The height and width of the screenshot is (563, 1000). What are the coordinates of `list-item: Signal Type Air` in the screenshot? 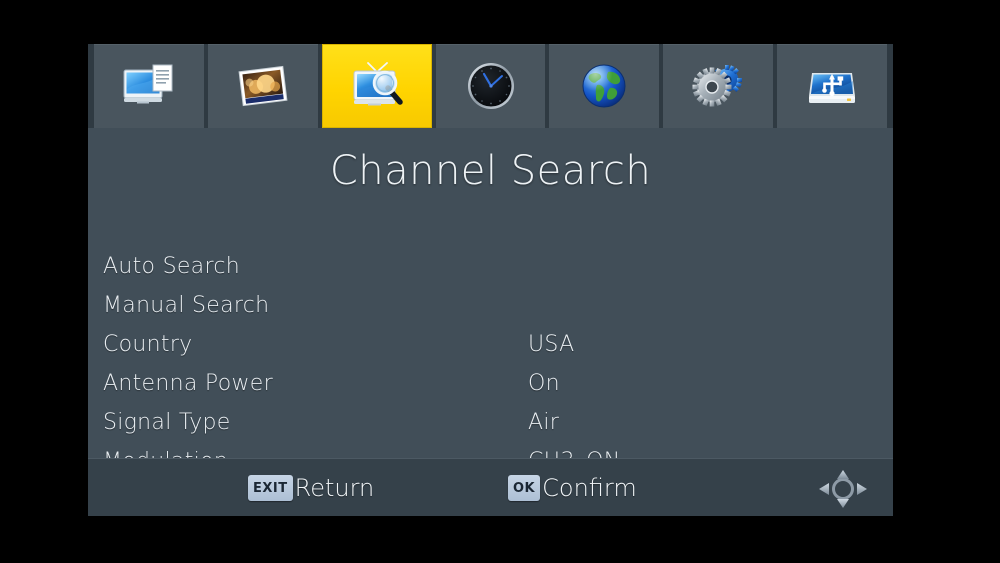 It's located at (490, 422).